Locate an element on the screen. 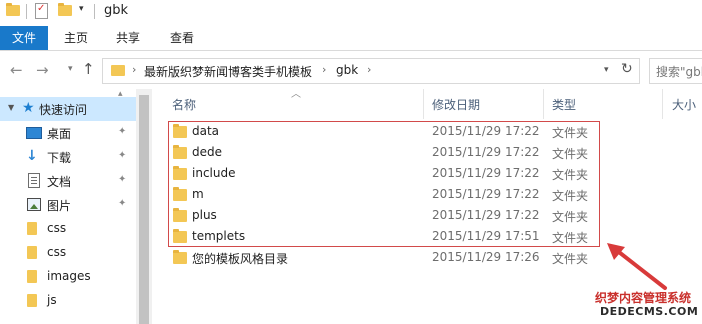 The image size is (702, 324). new-folder-icon is located at coordinates (65, 9).